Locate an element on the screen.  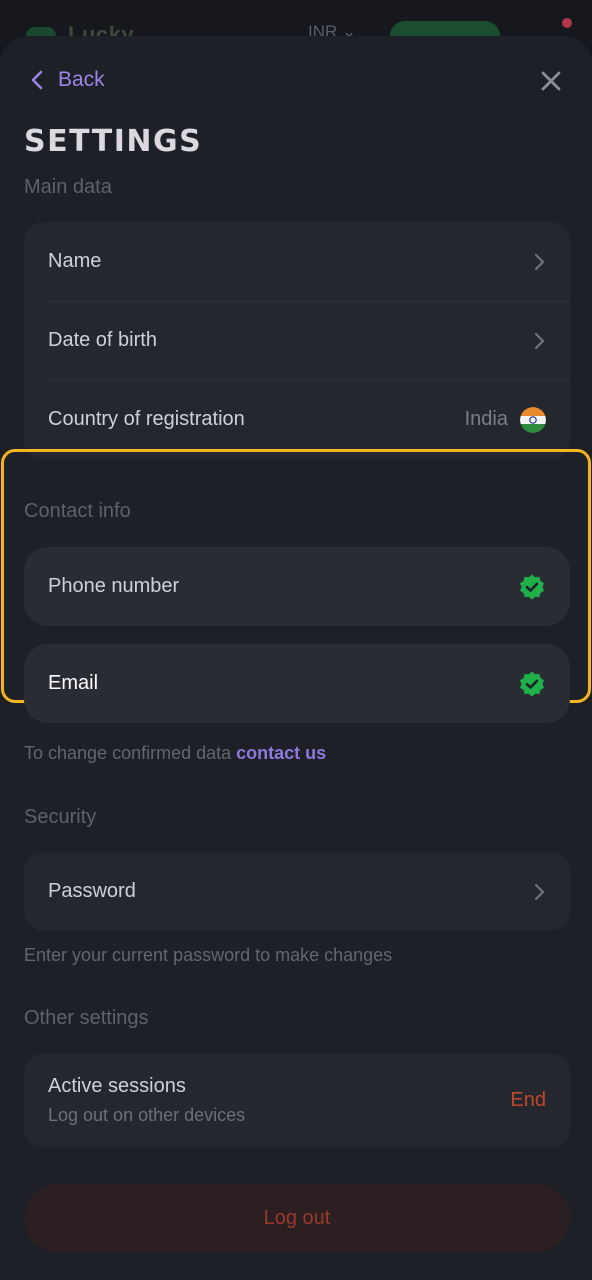
close-icon is located at coordinates (551, 81).